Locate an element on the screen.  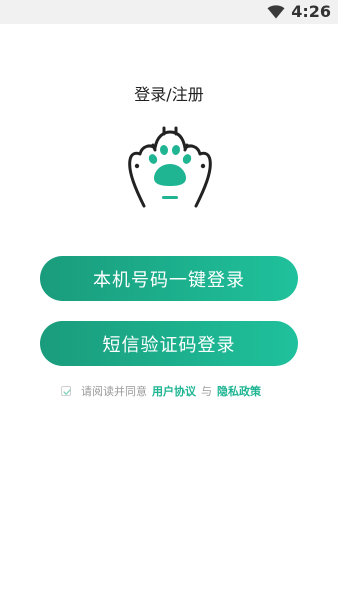
agreement-checkbox is located at coordinates (66, 391).